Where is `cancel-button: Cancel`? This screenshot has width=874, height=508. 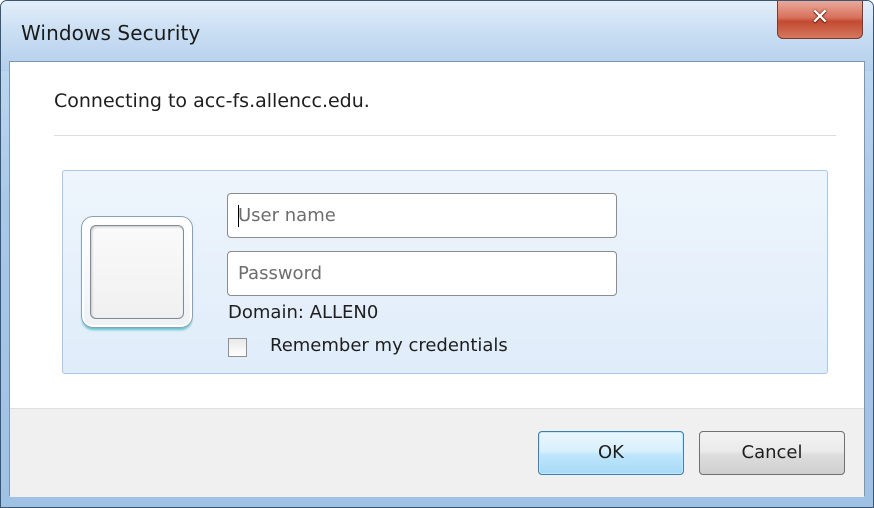
cancel-button: Cancel is located at coordinates (772, 453).